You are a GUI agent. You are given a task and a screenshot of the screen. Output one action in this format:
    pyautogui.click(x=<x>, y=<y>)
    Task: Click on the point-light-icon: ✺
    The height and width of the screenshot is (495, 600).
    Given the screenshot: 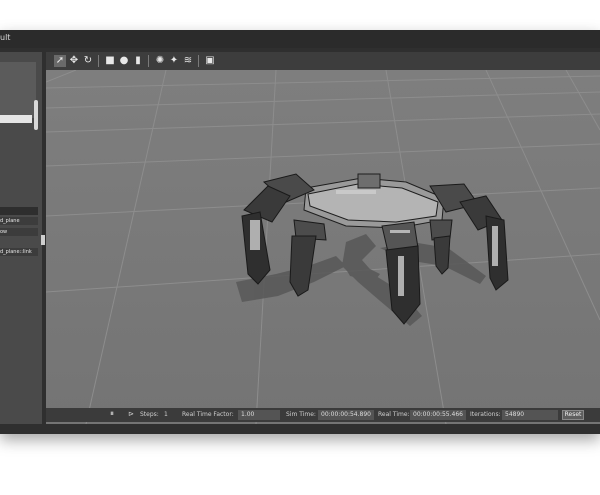 What is the action you would take?
    pyautogui.click(x=160, y=61)
    